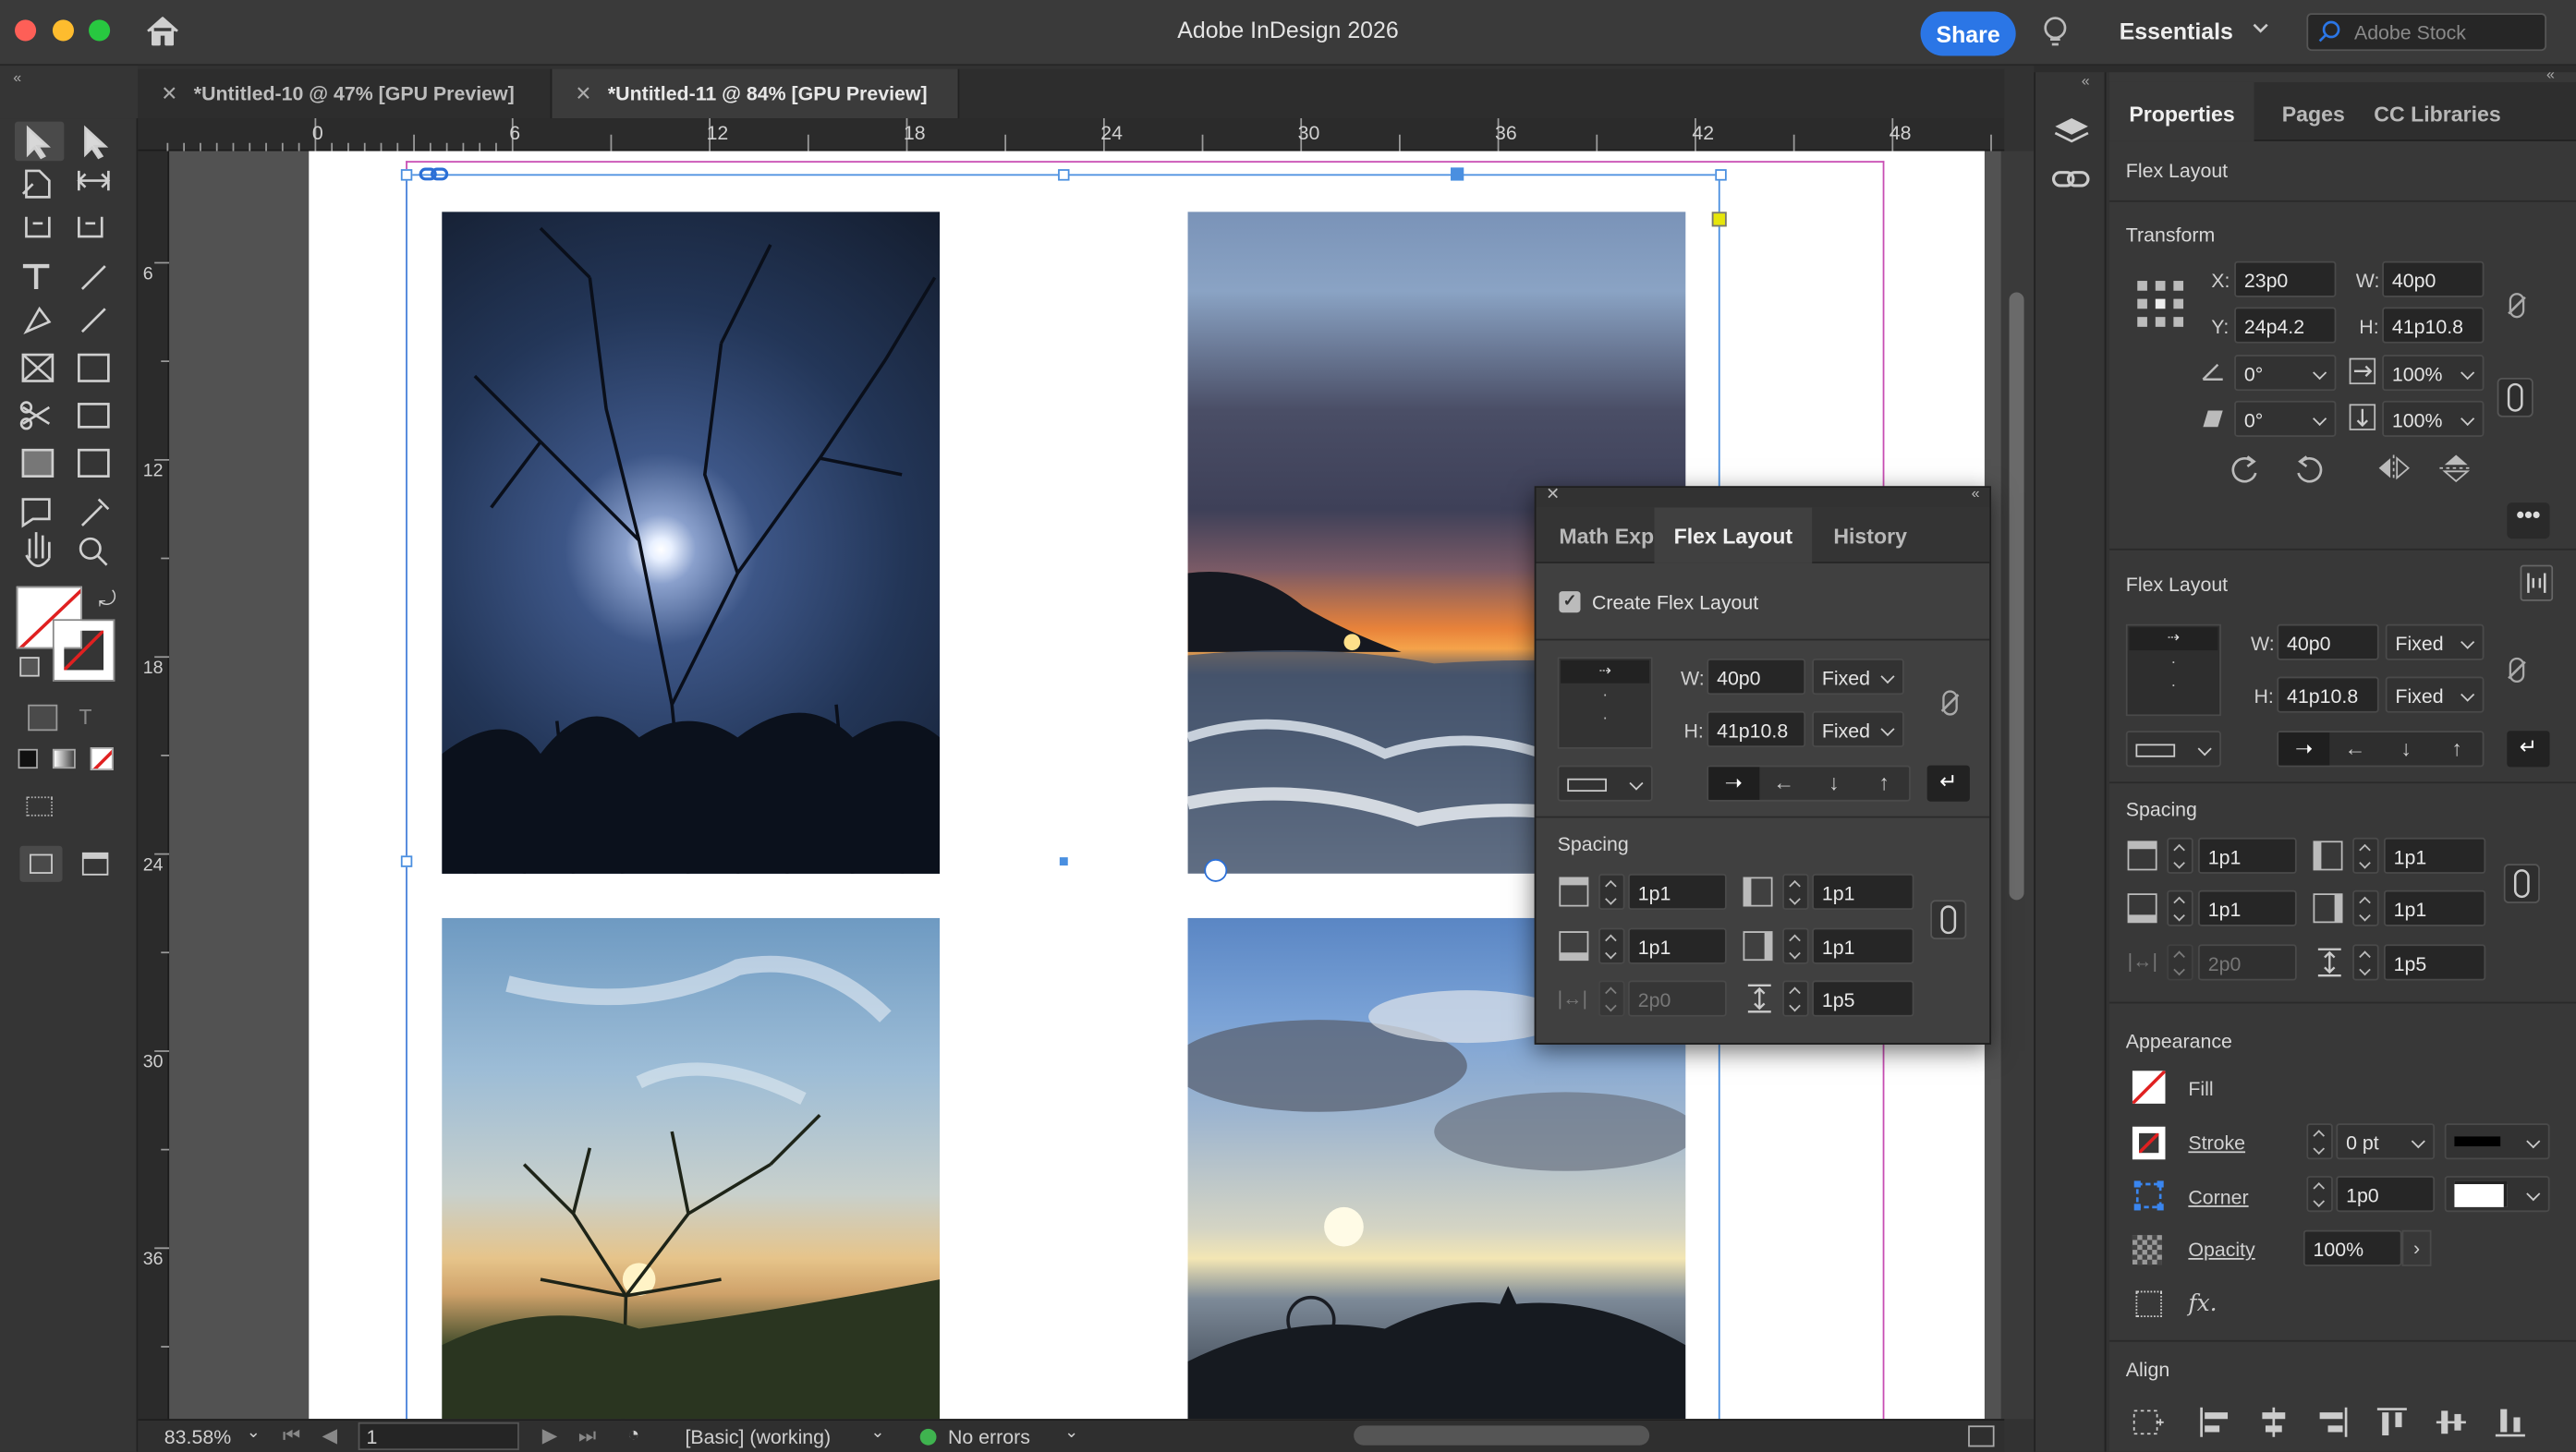 The width and height of the screenshot is (2576, 1452). Describe the element at coordinates (2149, 1087) in the screenshot. I see `fill-none-icon` at that location.